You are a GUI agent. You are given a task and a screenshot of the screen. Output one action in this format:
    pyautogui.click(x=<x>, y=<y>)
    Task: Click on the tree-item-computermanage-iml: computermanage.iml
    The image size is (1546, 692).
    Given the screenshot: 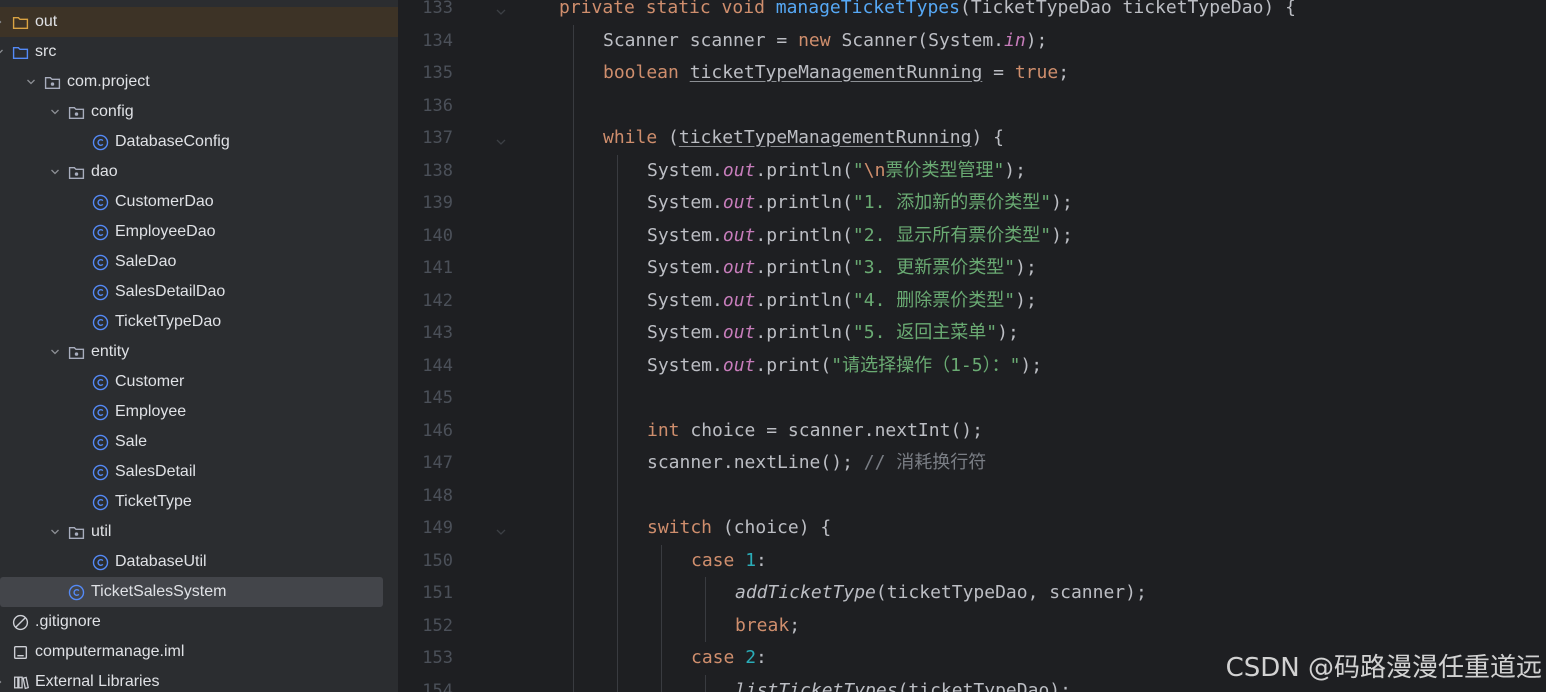 What is the action you would take?
    pyautogui.click(x=199, y=652)
    